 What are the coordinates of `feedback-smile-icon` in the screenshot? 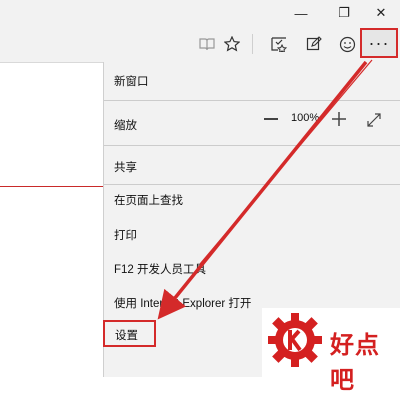 It's located at (347, 44).